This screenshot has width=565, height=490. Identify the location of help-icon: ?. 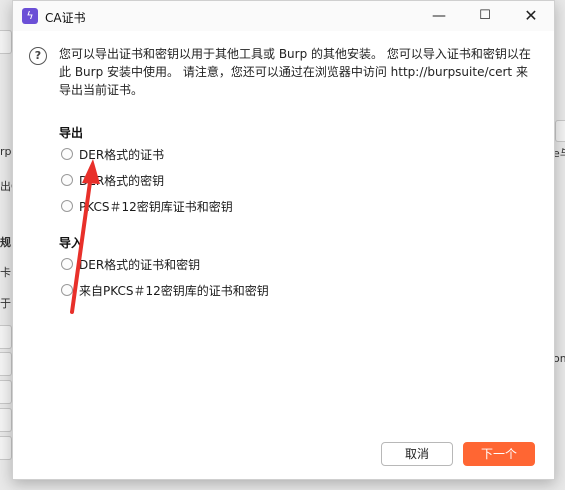
(38, 56).